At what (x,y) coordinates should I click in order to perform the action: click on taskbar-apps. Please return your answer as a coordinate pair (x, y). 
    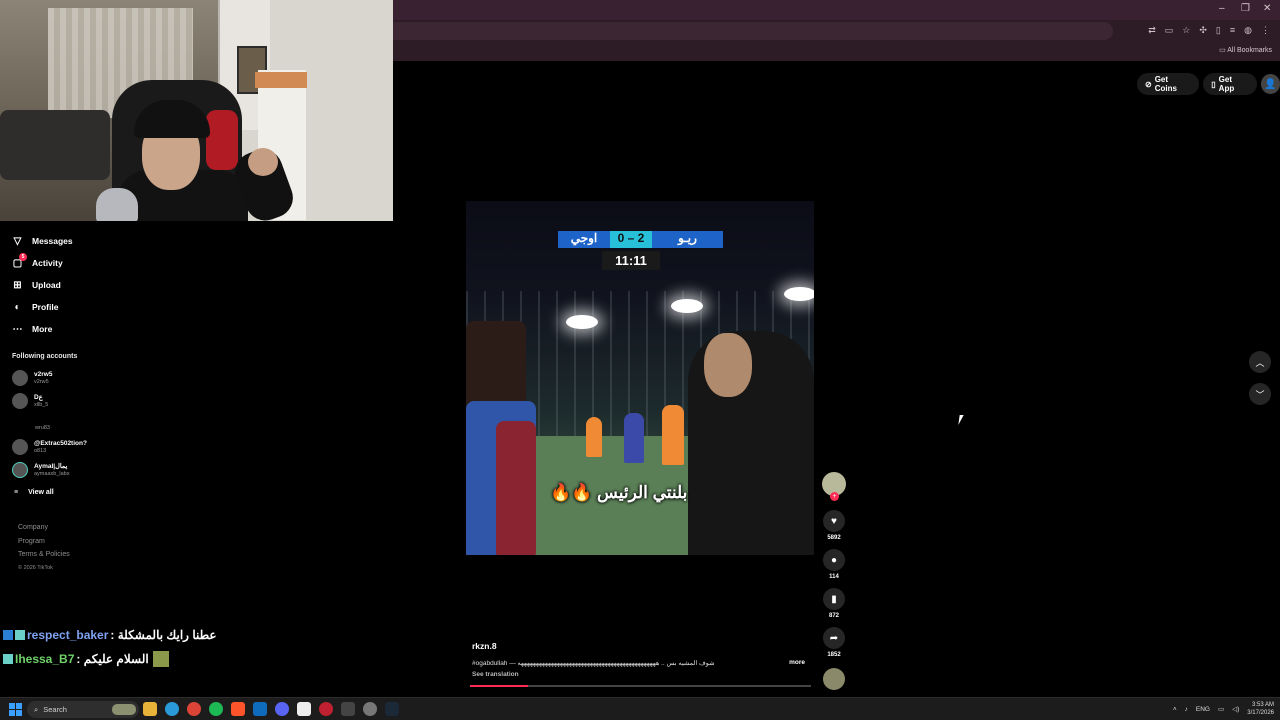
    Looking at the image, I should click on (271, 709).